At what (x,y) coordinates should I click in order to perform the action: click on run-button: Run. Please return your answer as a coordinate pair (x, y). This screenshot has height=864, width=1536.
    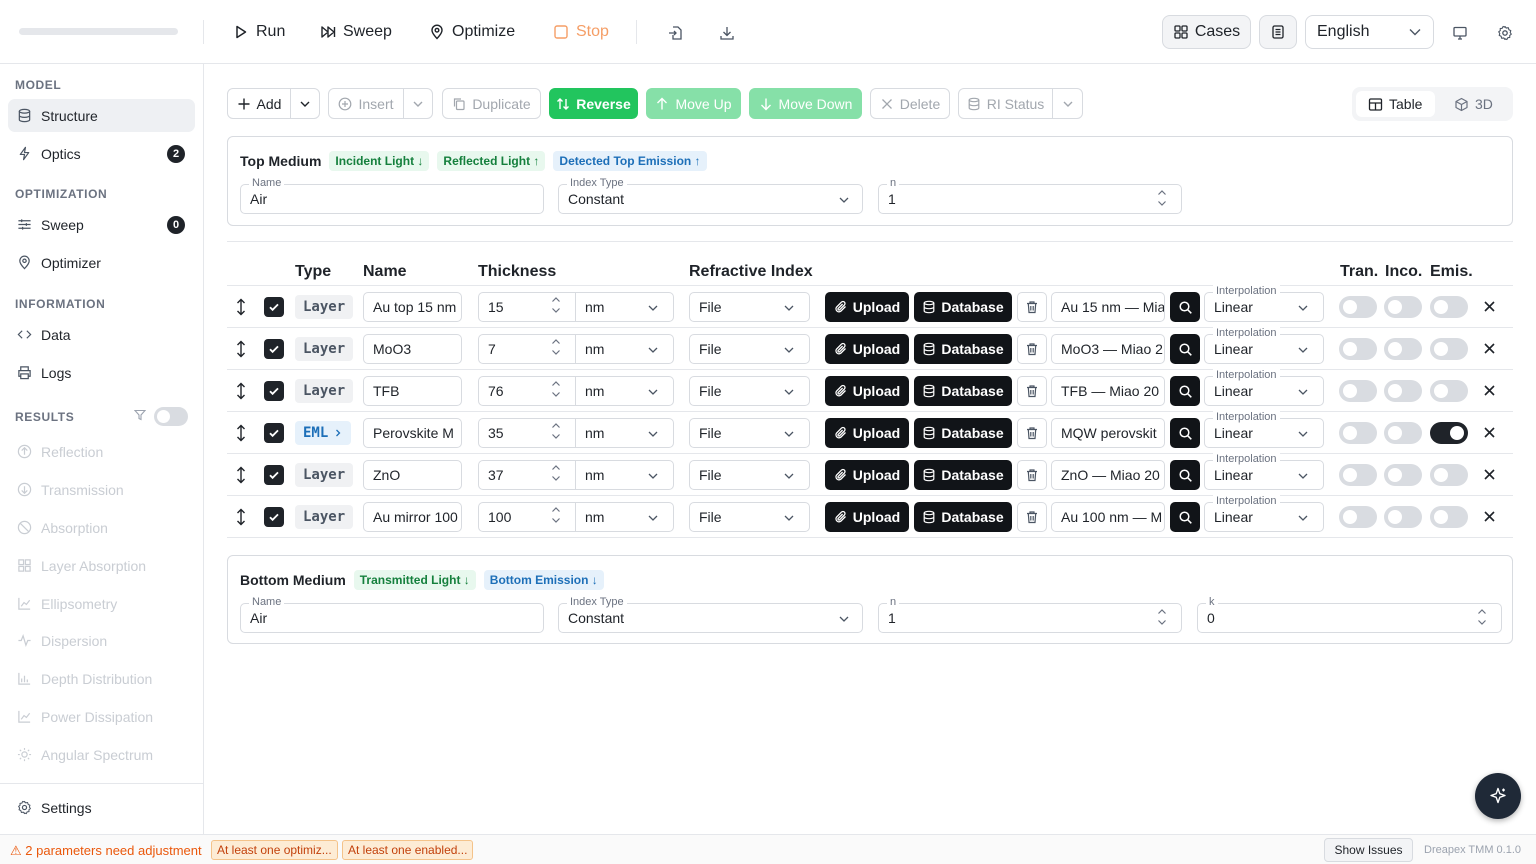
    Looking at the image, I should click on (259, 32).